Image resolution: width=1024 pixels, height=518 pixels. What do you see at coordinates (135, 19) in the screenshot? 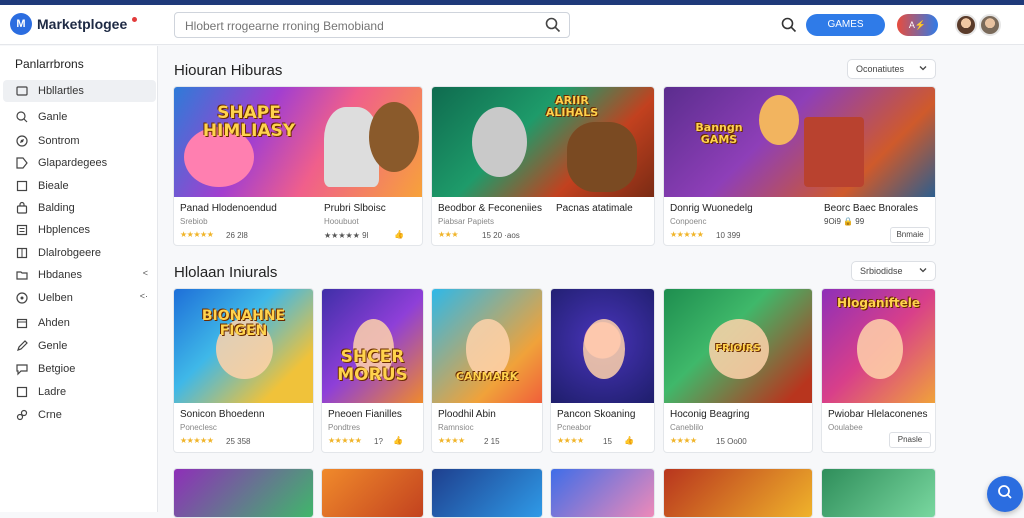
I see `notification-dot` at bounding box center [135, 19].